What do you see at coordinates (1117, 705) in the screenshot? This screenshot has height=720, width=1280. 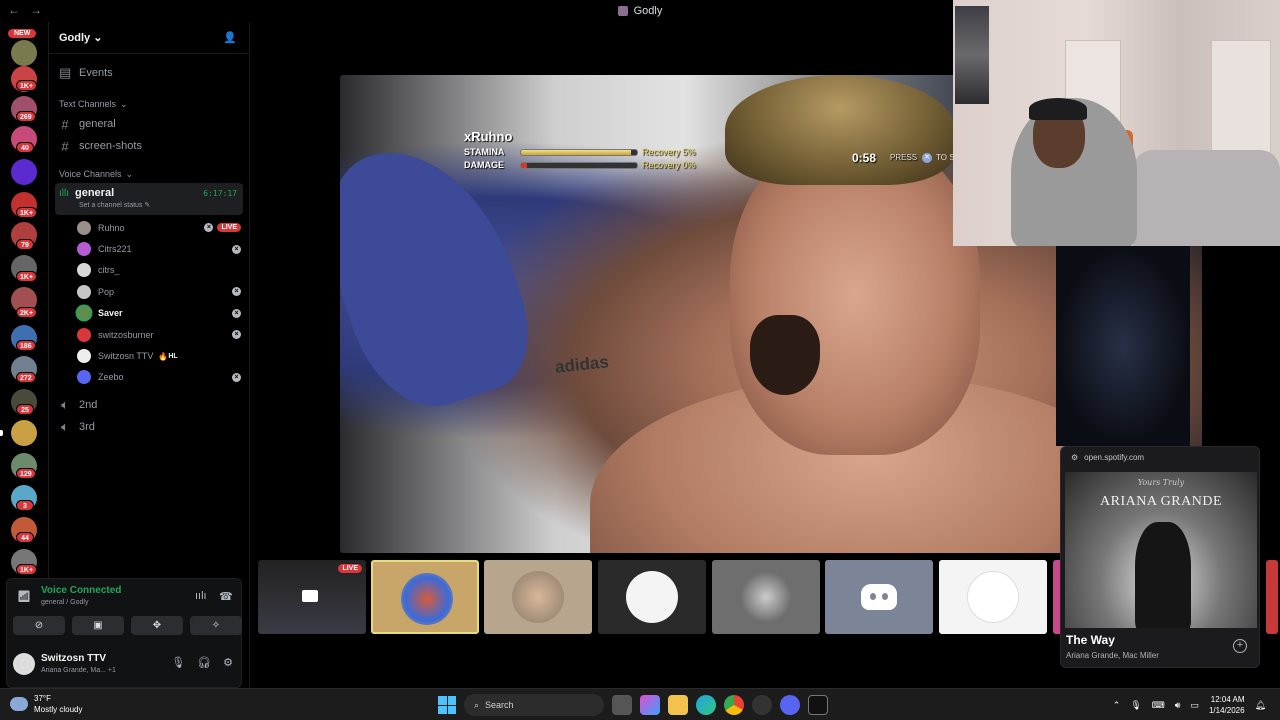 I see `chevron-up-icon: ⌃` at bounding box center [1117, 705].